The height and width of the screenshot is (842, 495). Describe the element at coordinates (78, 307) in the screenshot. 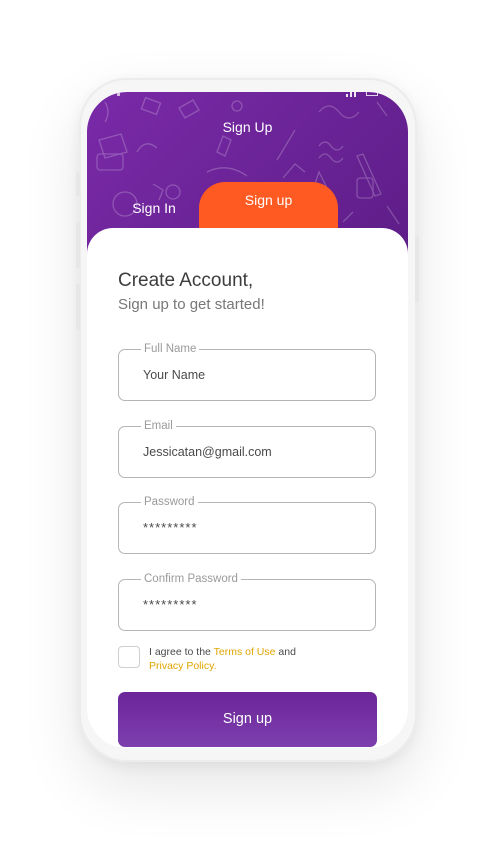

I see `phone-volume-down-button` at that location.